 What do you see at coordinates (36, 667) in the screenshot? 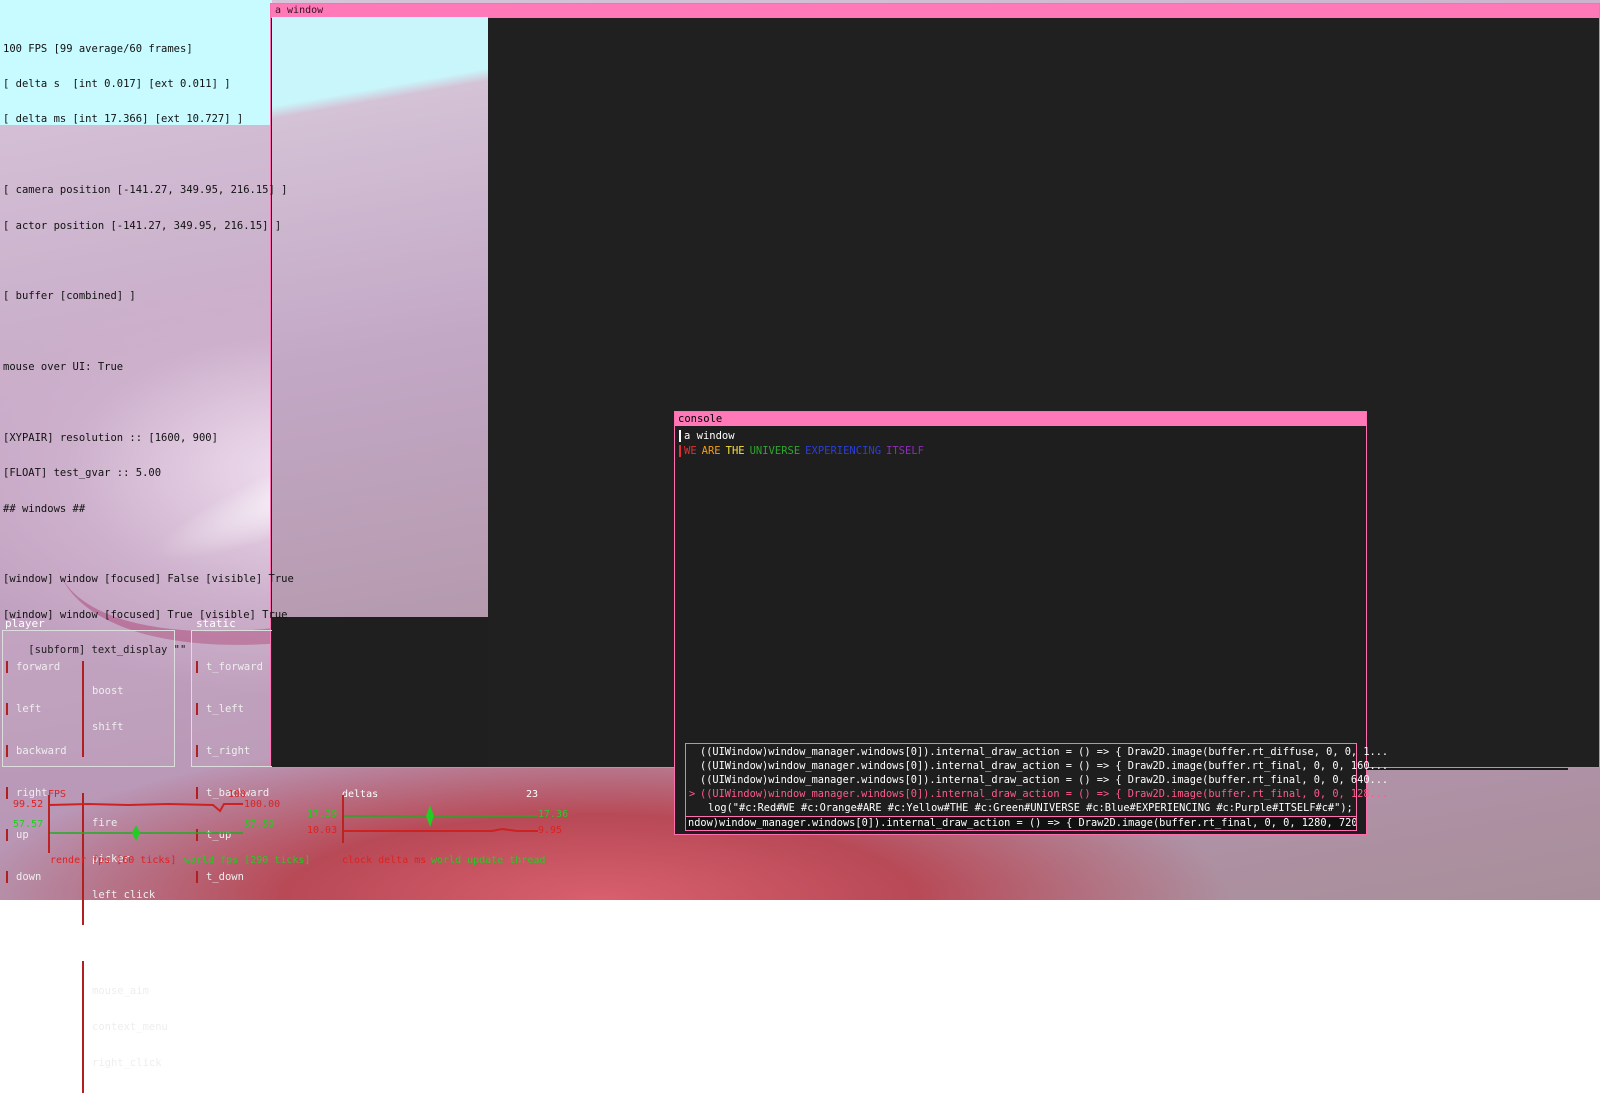
I see `keybind-forward: forward` at bounding box center [36, 667].